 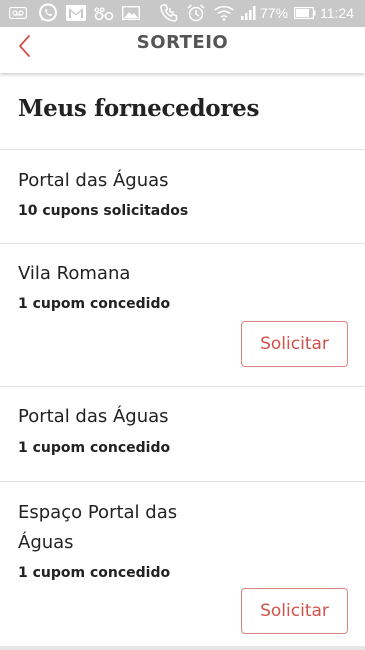 I want to click on clock: 11:24, so click(x=337, y=13).